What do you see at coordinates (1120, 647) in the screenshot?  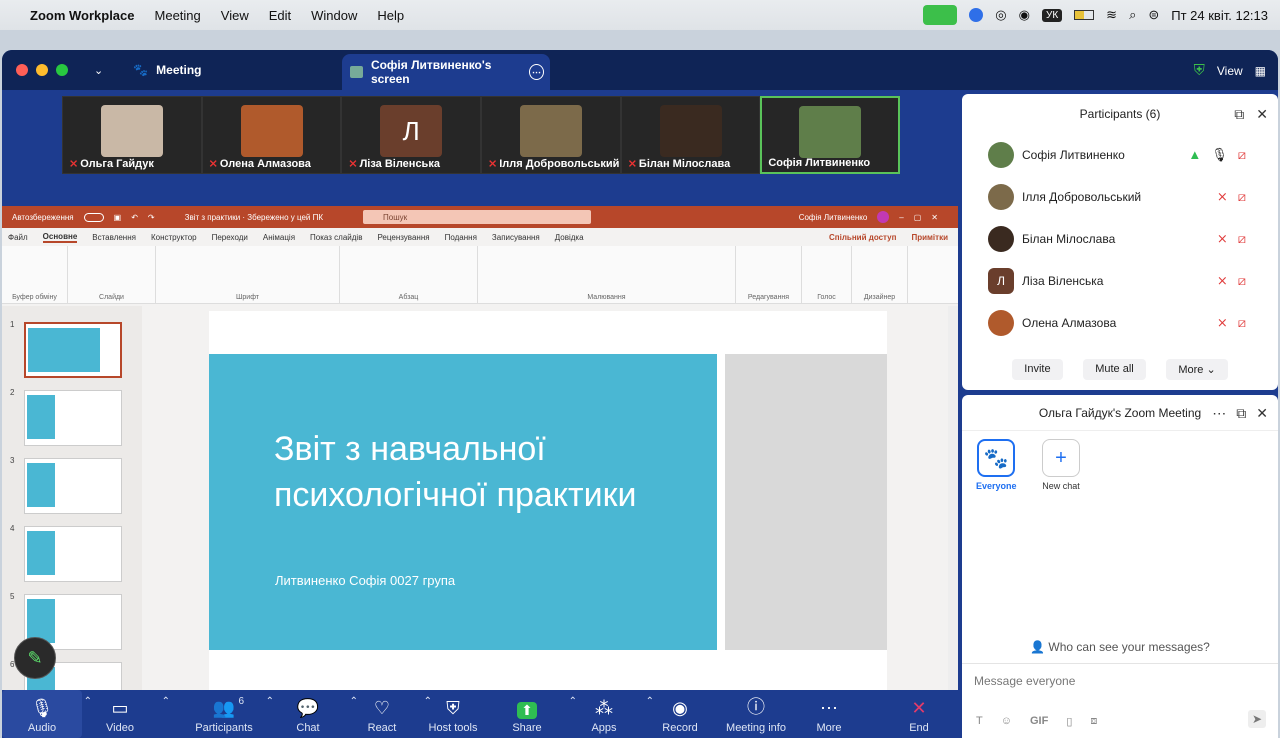 I see `who-can-see-link: 👤 Who can see your messages?` at bounding box center [1120, 647].